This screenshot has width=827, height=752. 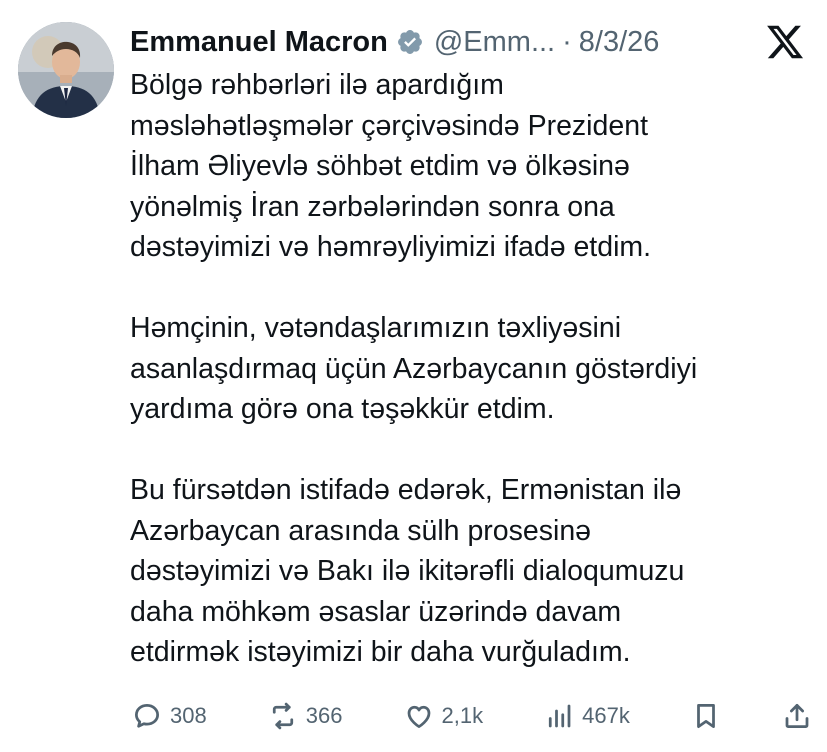 I want to click on share-button, so click(x=797, y=716).